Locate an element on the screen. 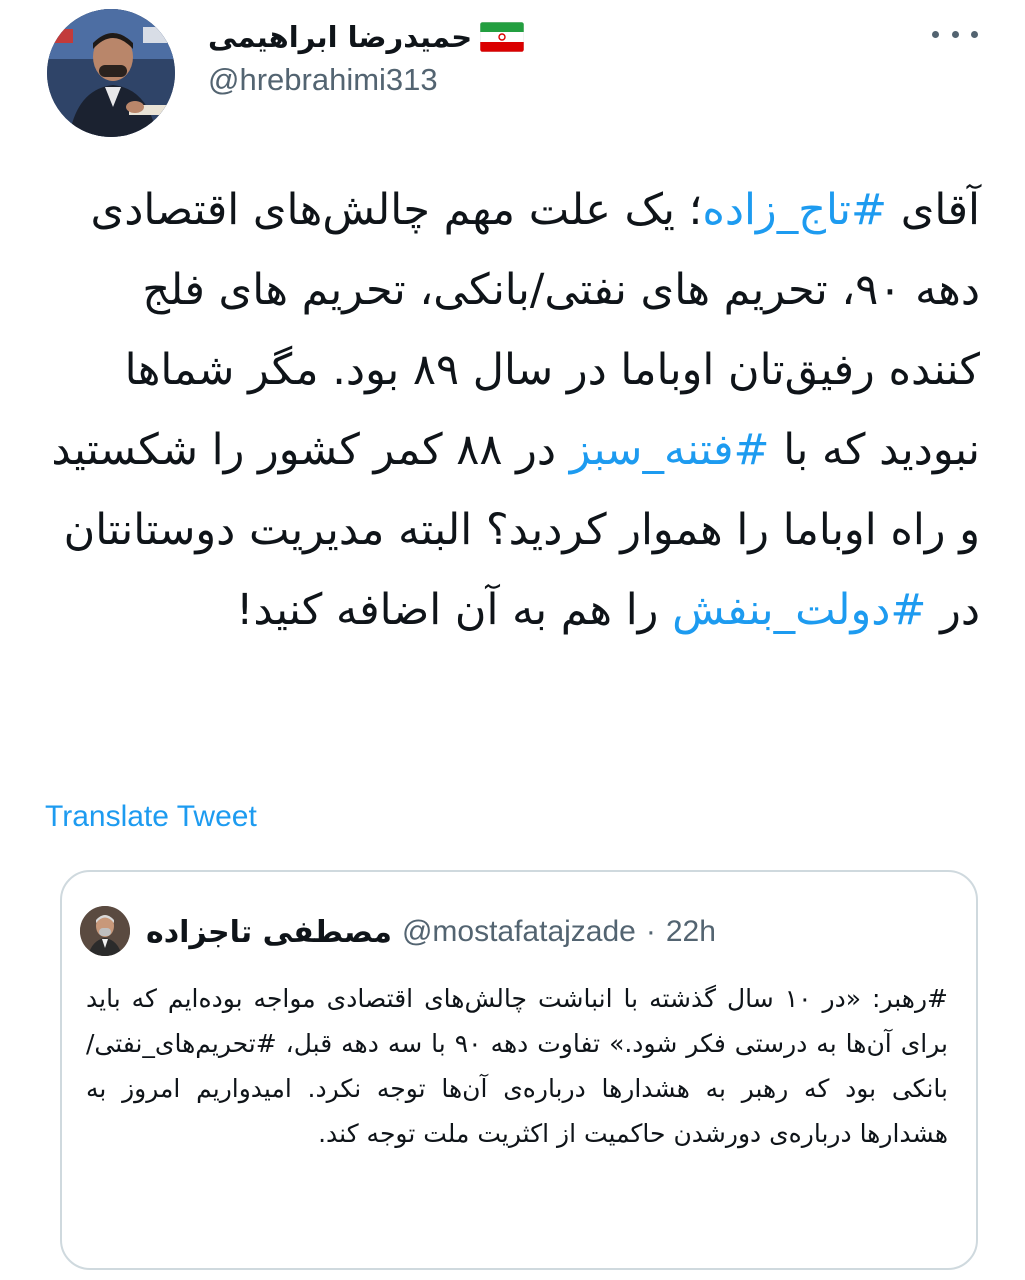 The height and width of the screenshot is (1280, 1025). quoted-timestamp: 22h is located at coordinates (691, 932).